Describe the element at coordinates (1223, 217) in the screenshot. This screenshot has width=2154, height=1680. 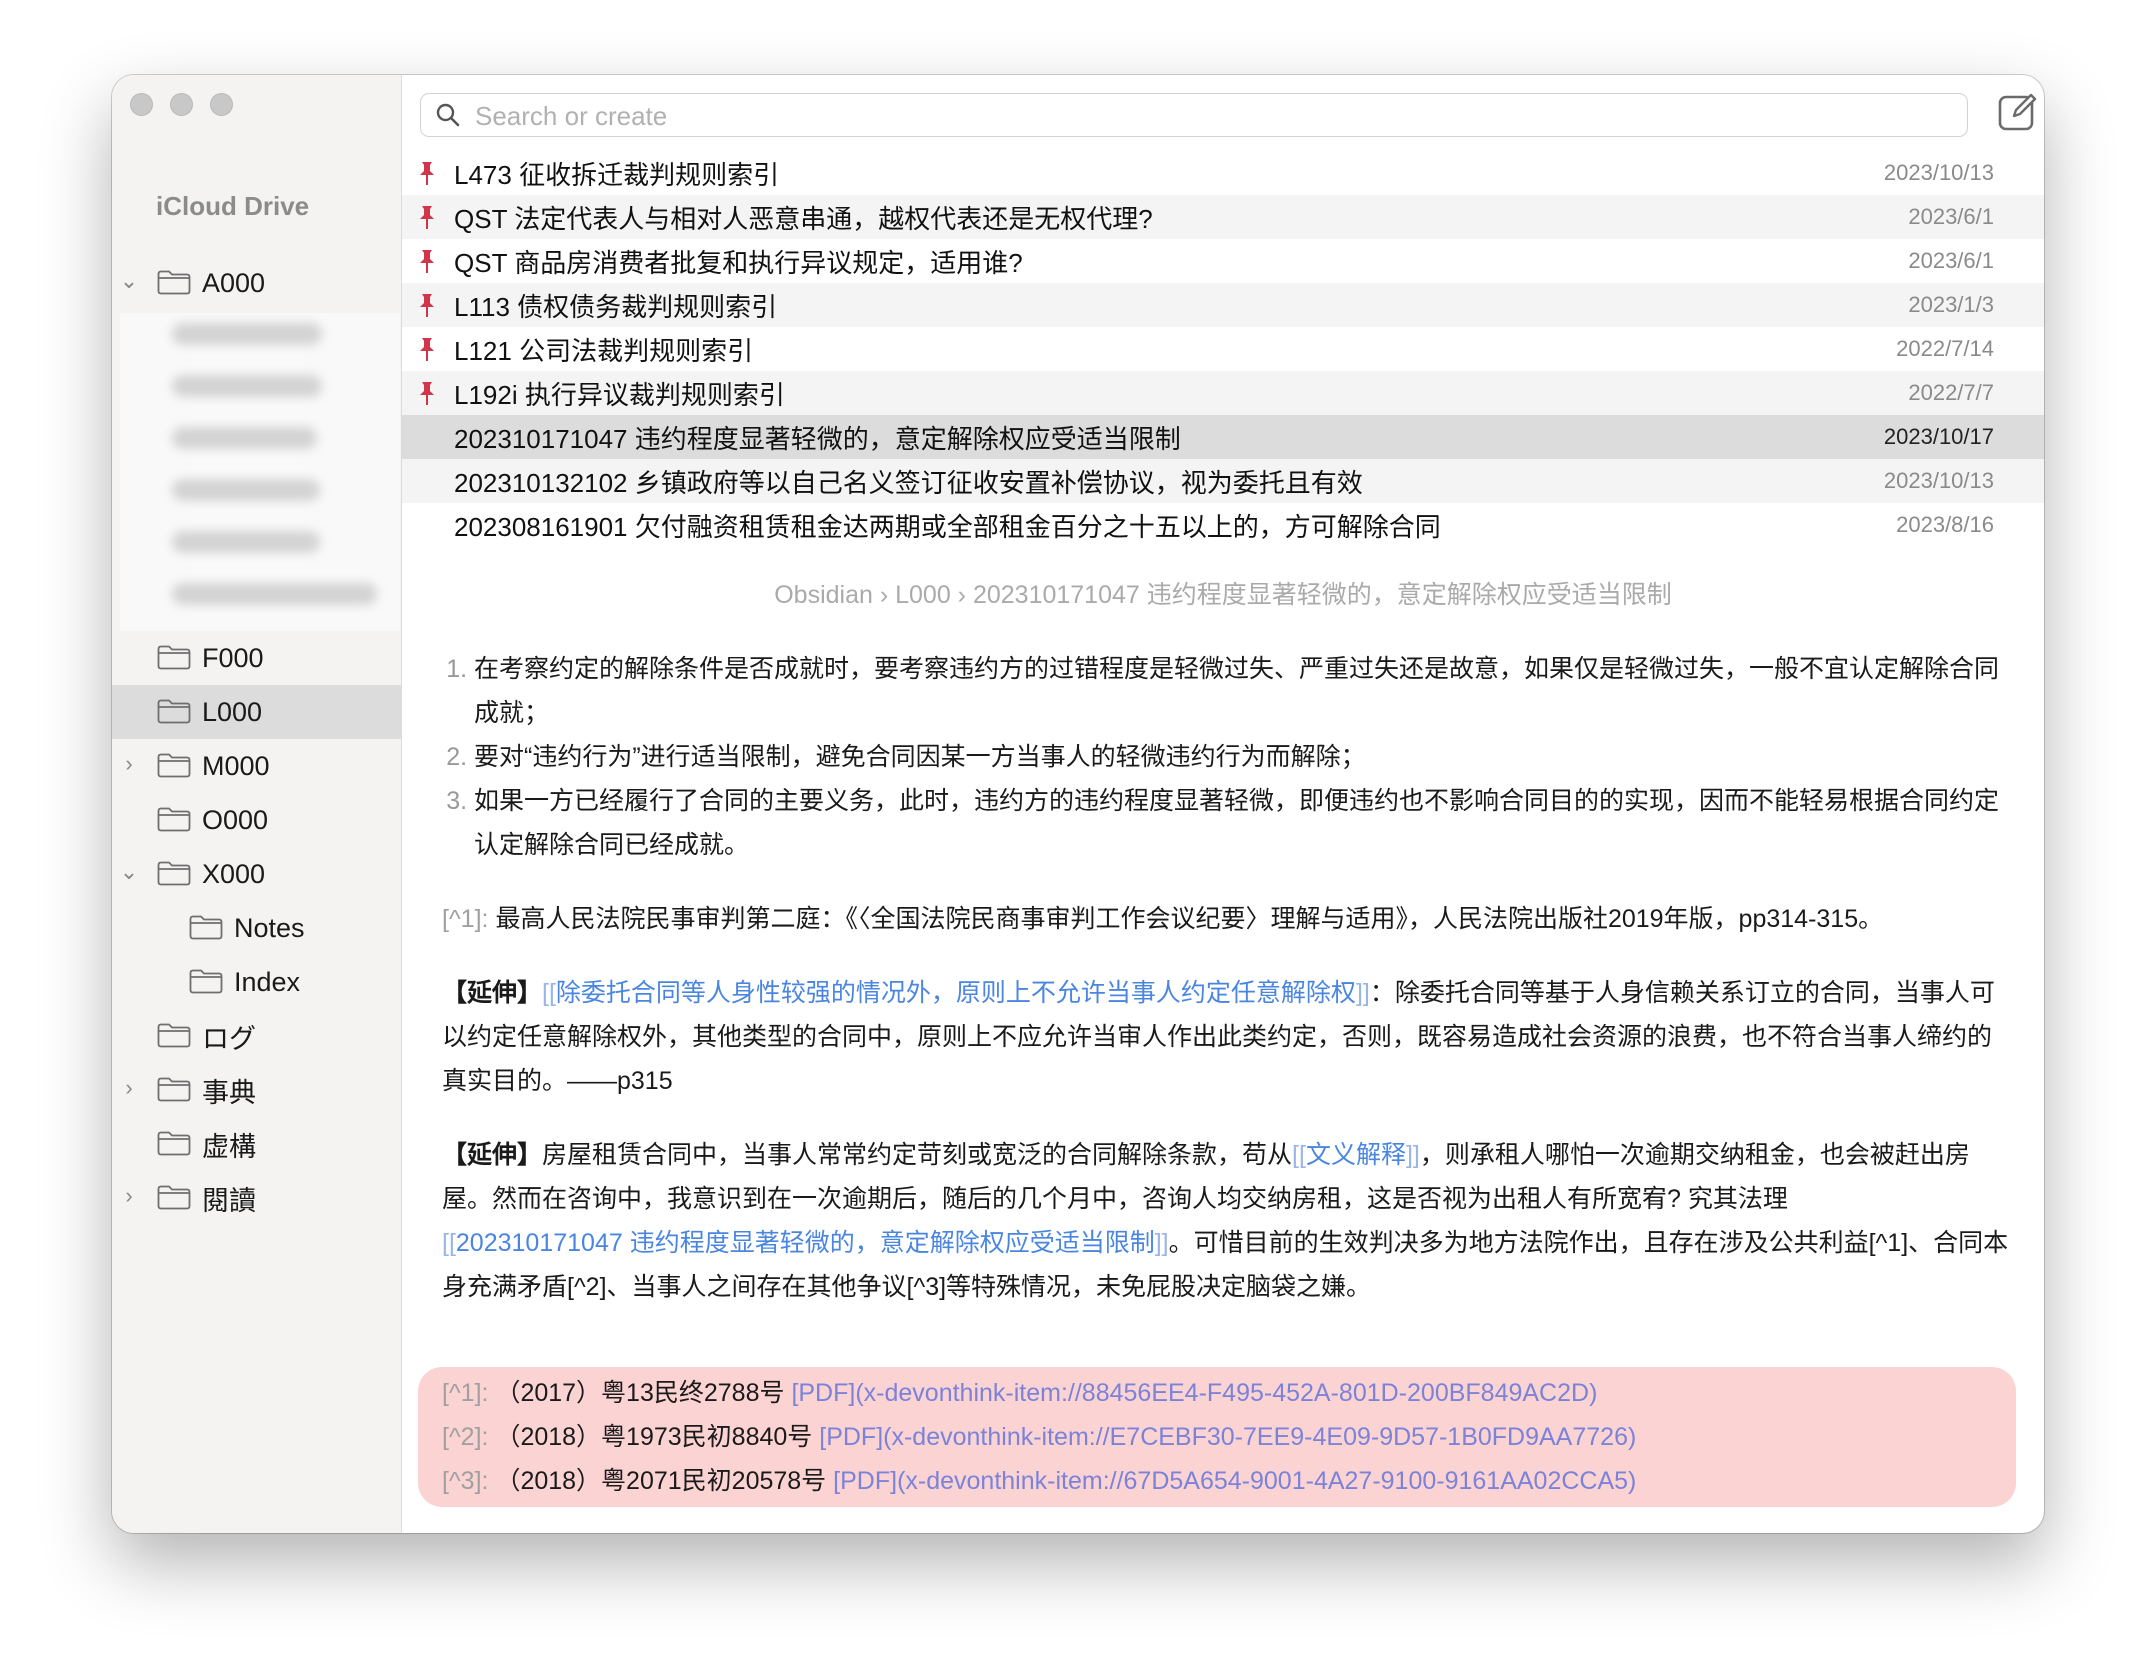
I see `note-row: QST 法定代表人与相对人恶意串通，越权代表还是无权代理? 2023/6/1` at that location.